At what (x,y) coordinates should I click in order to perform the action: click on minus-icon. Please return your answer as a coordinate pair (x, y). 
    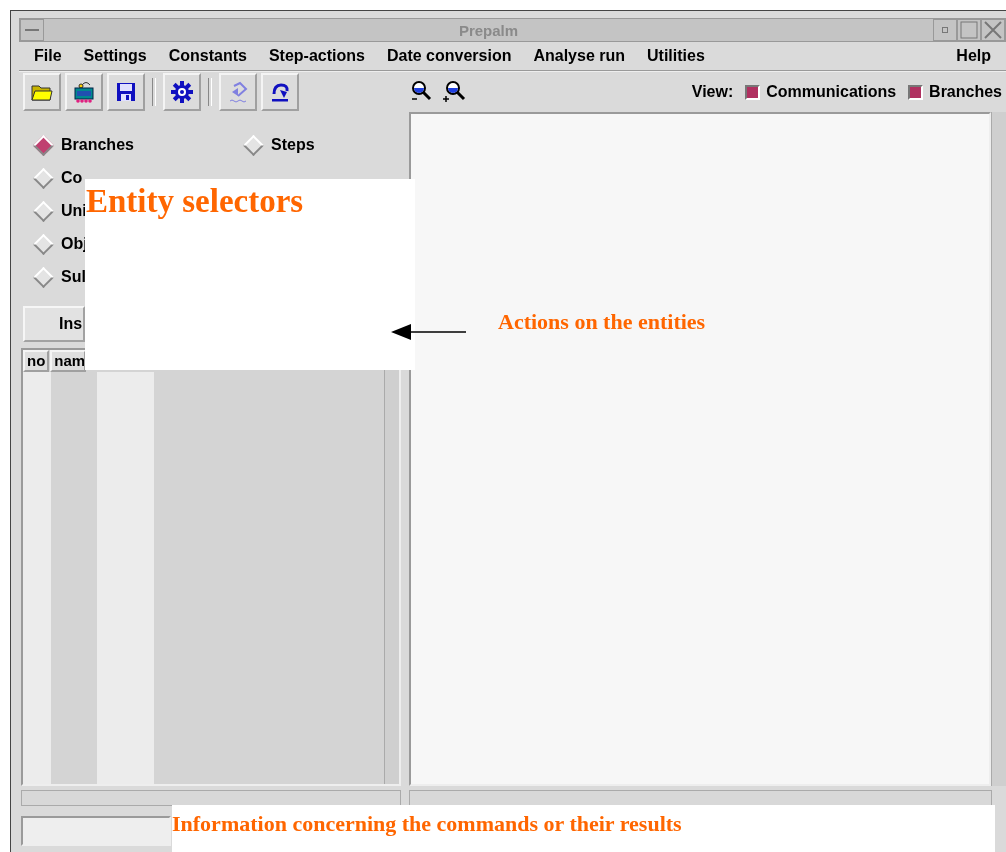
    Looking at the image, I should click on (32, 30).